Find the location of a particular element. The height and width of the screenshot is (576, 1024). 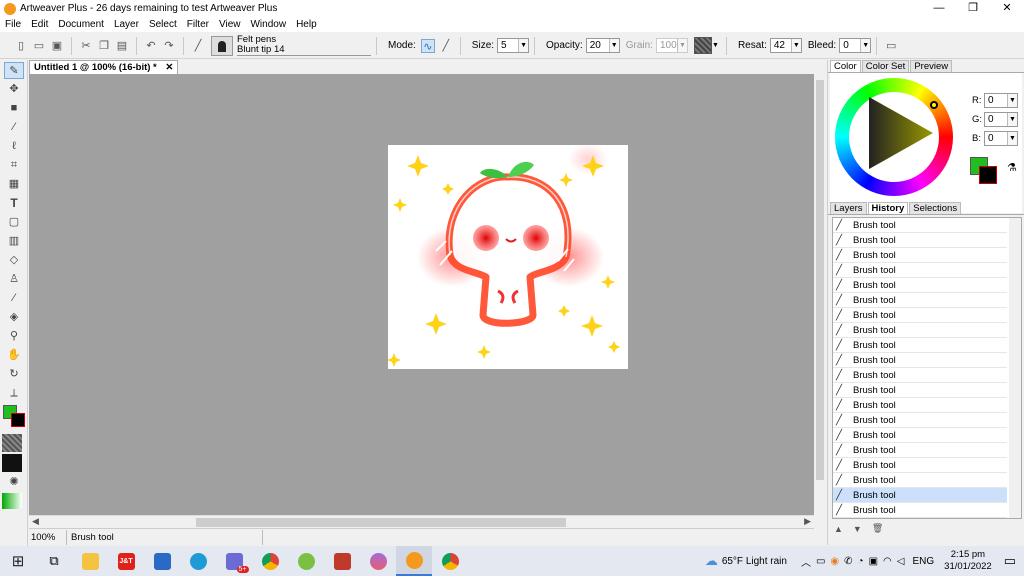

language-indicator: ENG is located at coordinates (923, 561).